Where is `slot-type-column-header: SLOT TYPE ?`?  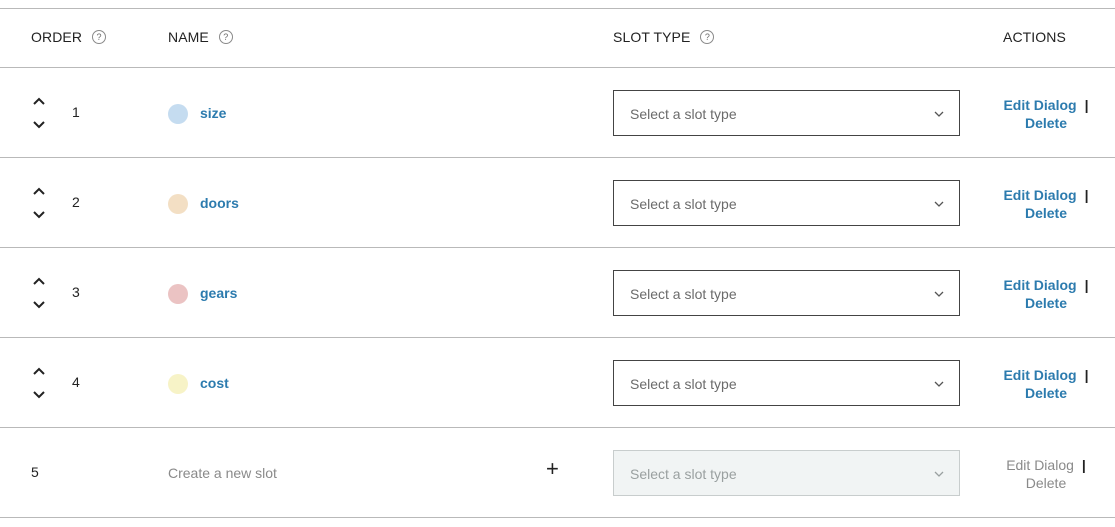
slot-type-column-header: SLOT TYPE ? is located at coordinates (664, 37).